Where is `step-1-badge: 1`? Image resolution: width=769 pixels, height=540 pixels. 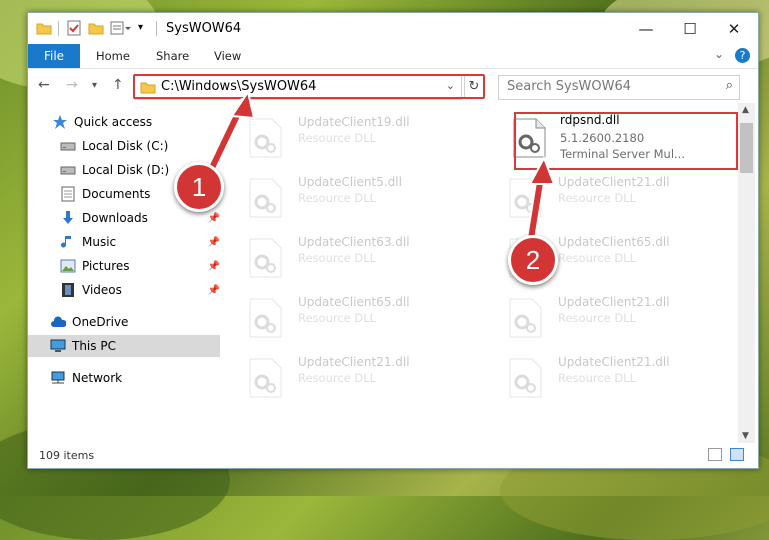
step-1-badge: 1 is located at coordinates (199, 187).